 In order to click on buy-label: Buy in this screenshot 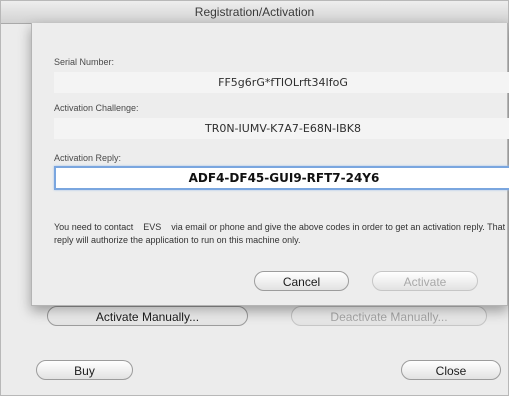, I will do `click(84, 371)`.